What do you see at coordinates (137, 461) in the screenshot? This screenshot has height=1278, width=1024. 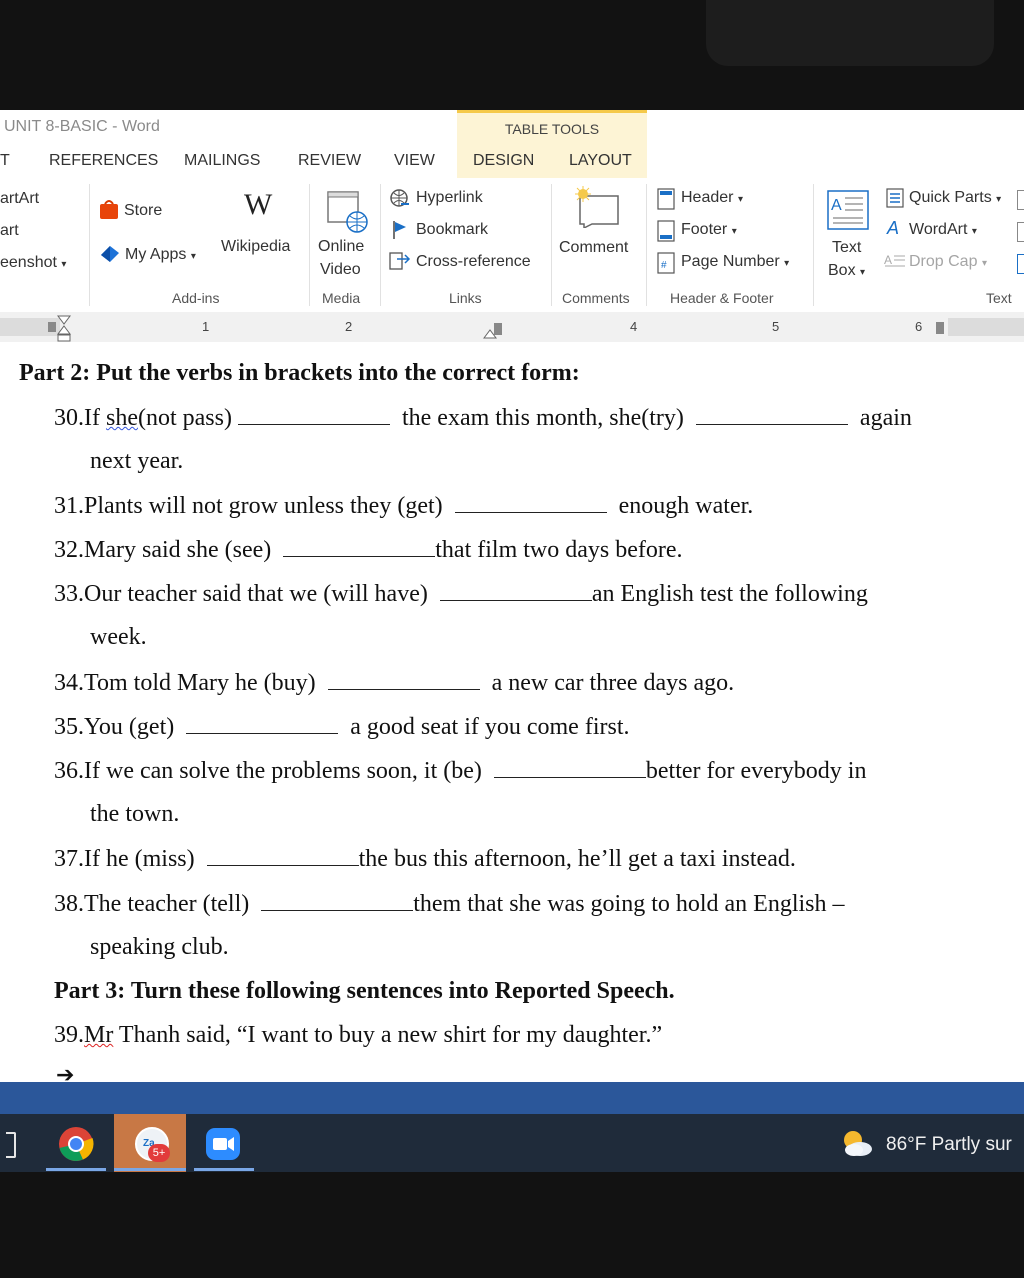 I see `question-30-cont: next year.` at bounding box center [137, 461].